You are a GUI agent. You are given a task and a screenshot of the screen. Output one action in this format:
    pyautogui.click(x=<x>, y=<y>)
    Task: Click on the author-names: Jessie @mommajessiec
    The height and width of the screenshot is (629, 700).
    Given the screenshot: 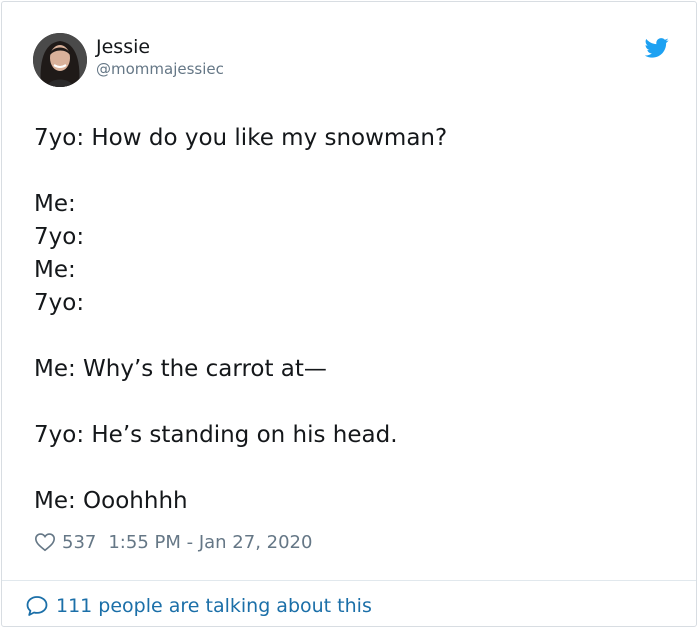 What is the action you would take?
    pyautogui.click(x=160, y=57)
    